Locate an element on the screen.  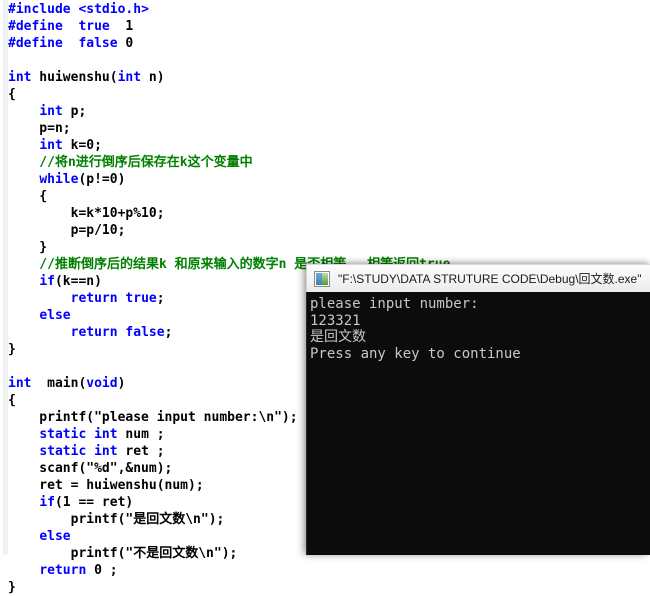
console-output-line: 123321 is located at coordinates (335, 320).